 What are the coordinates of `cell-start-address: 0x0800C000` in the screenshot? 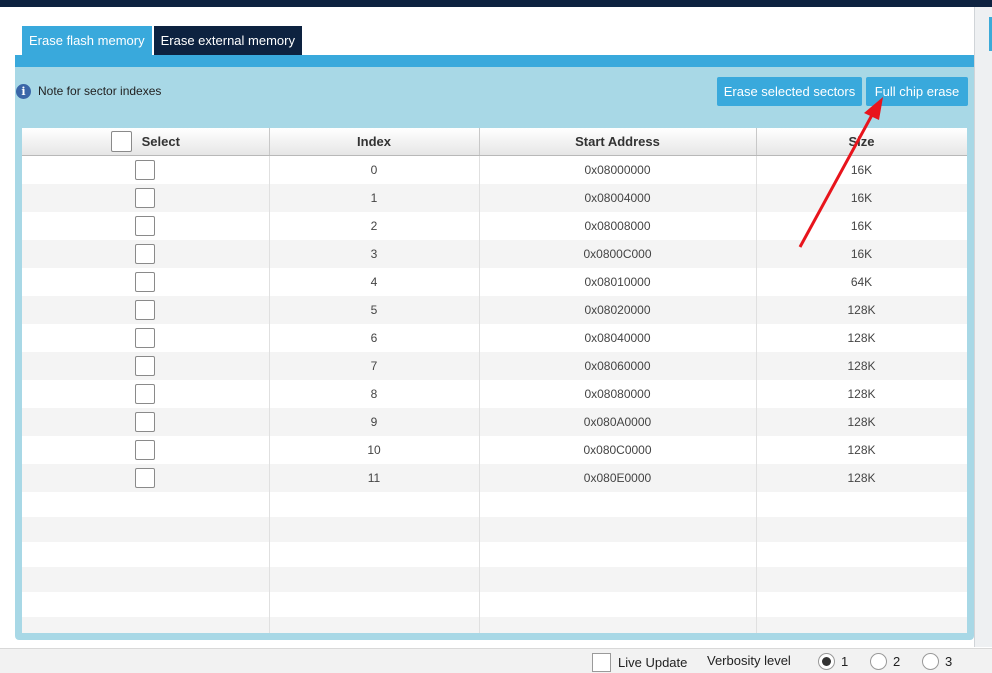 It's located at (618, 254).